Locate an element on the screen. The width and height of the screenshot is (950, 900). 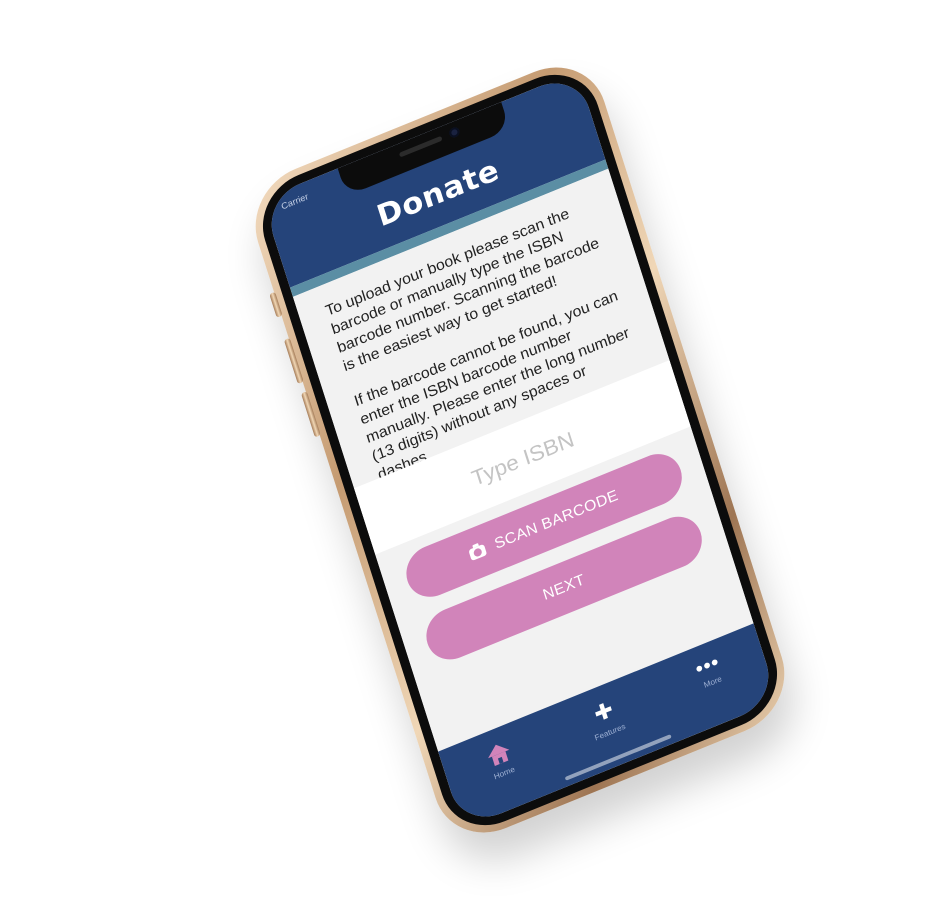
more-dots-icon: ••• is located at coordinates (707, 666).